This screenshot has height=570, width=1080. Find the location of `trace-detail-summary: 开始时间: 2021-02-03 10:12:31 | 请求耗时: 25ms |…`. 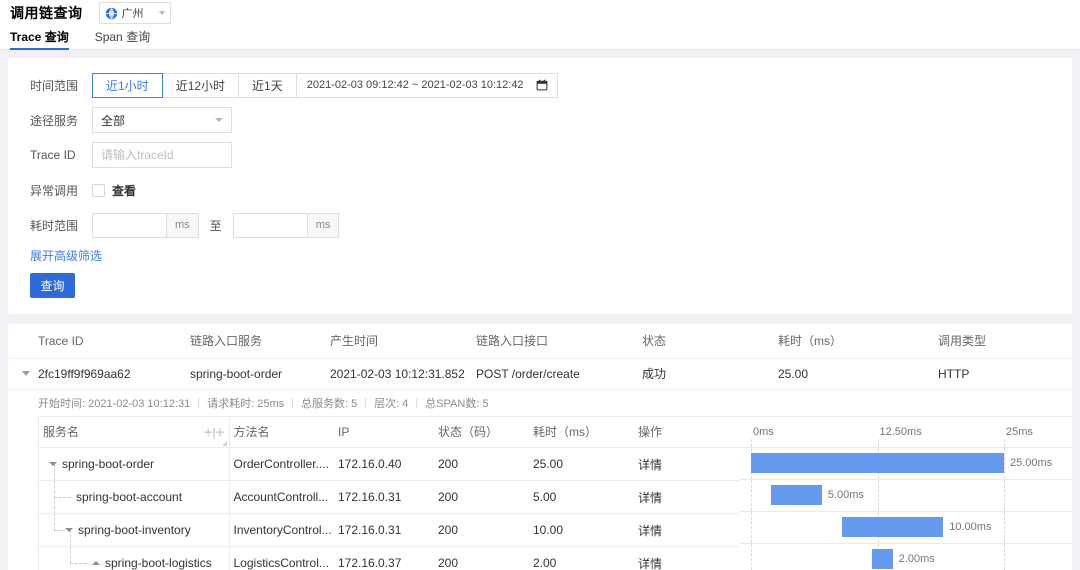

trace-detail-summary: 开始时间: 2021-02-03 10:12:31 | 请求耗时: 25ms |… is located at coordinates (555, 403).